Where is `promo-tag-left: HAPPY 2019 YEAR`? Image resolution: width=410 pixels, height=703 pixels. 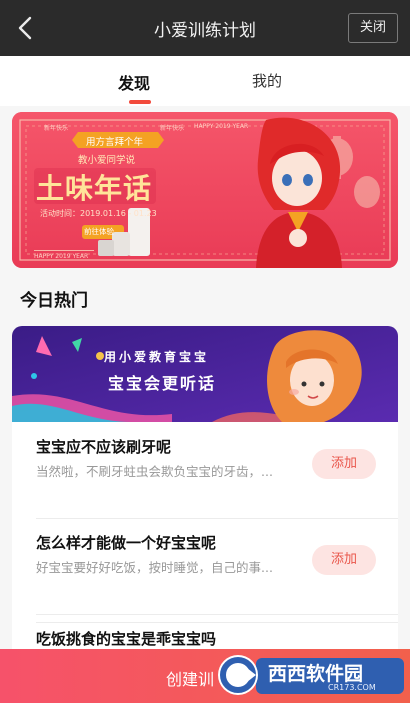 promo-tag-left: HAPPY 2019 YEAR is located at coordinates (61, 256).